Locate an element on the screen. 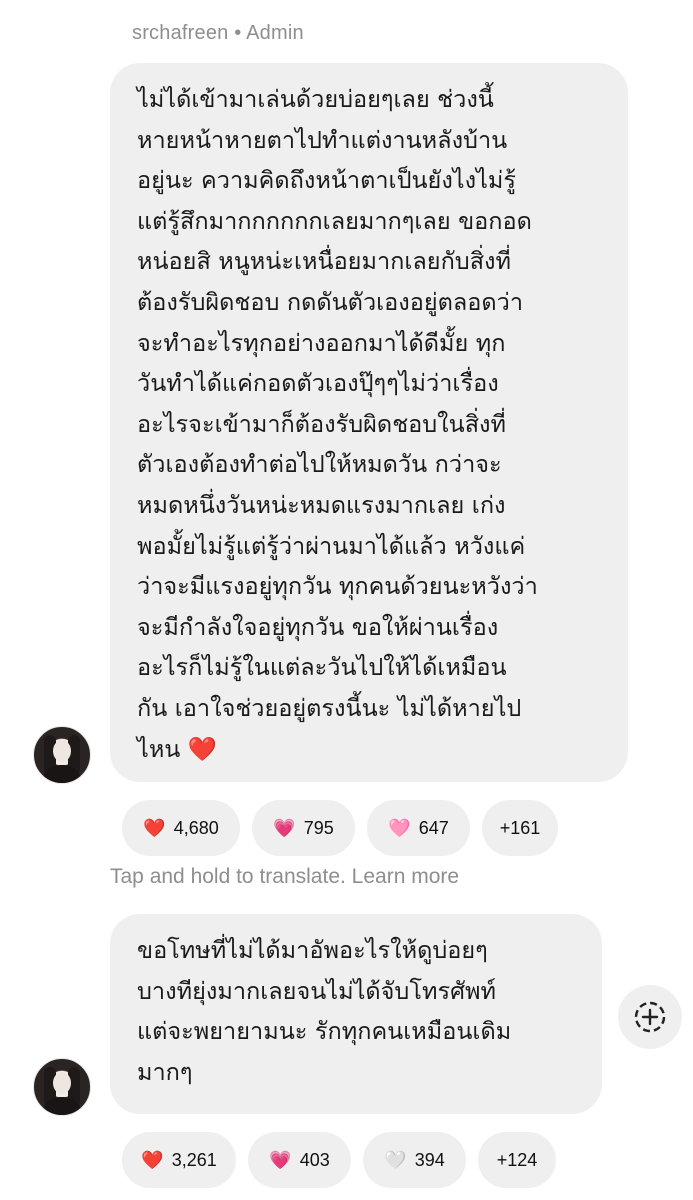 The width and height of the screenshot is (693, 1200). reaction-pill-red-heart: ❤️ 4,680 is located at coordinates (181, 828).